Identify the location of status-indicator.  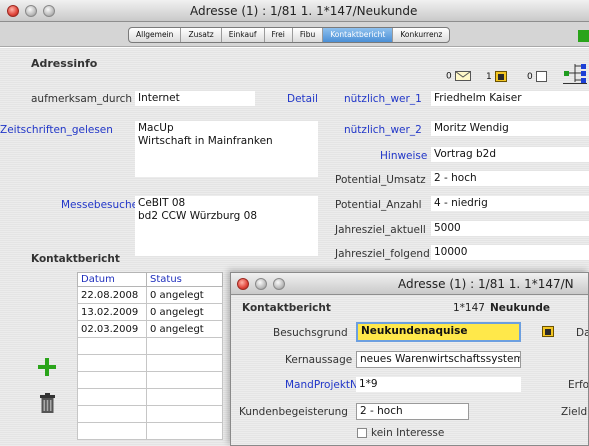
(583, 36).